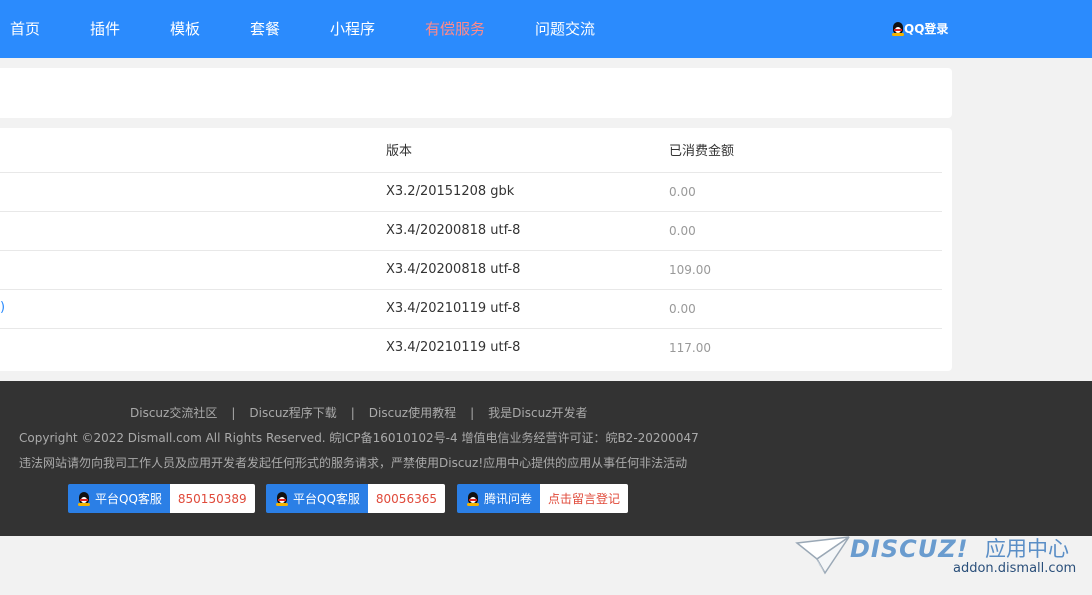 The width and height of the screenshot is (1092, 595). I want to click on column-header-version: 版本, so click(399, 151).